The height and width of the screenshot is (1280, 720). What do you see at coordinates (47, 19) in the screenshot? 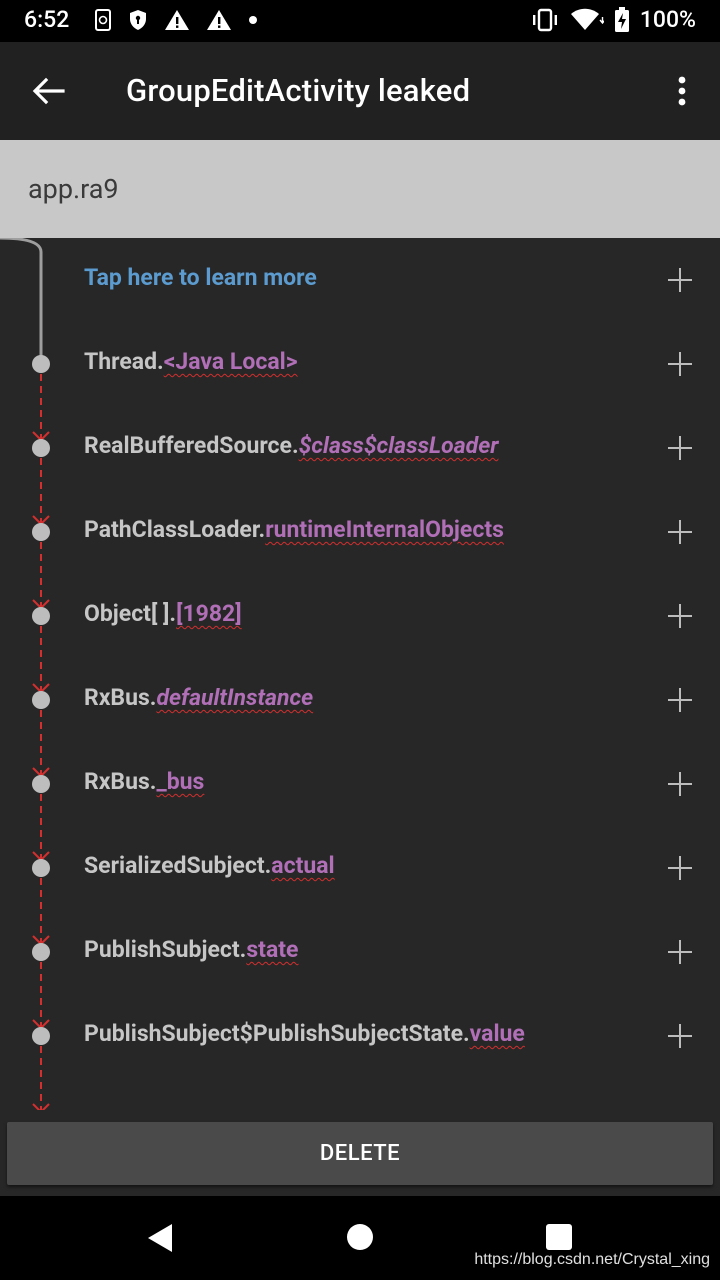
I see `status-time: 6:52` at bounding box center [47, 19].